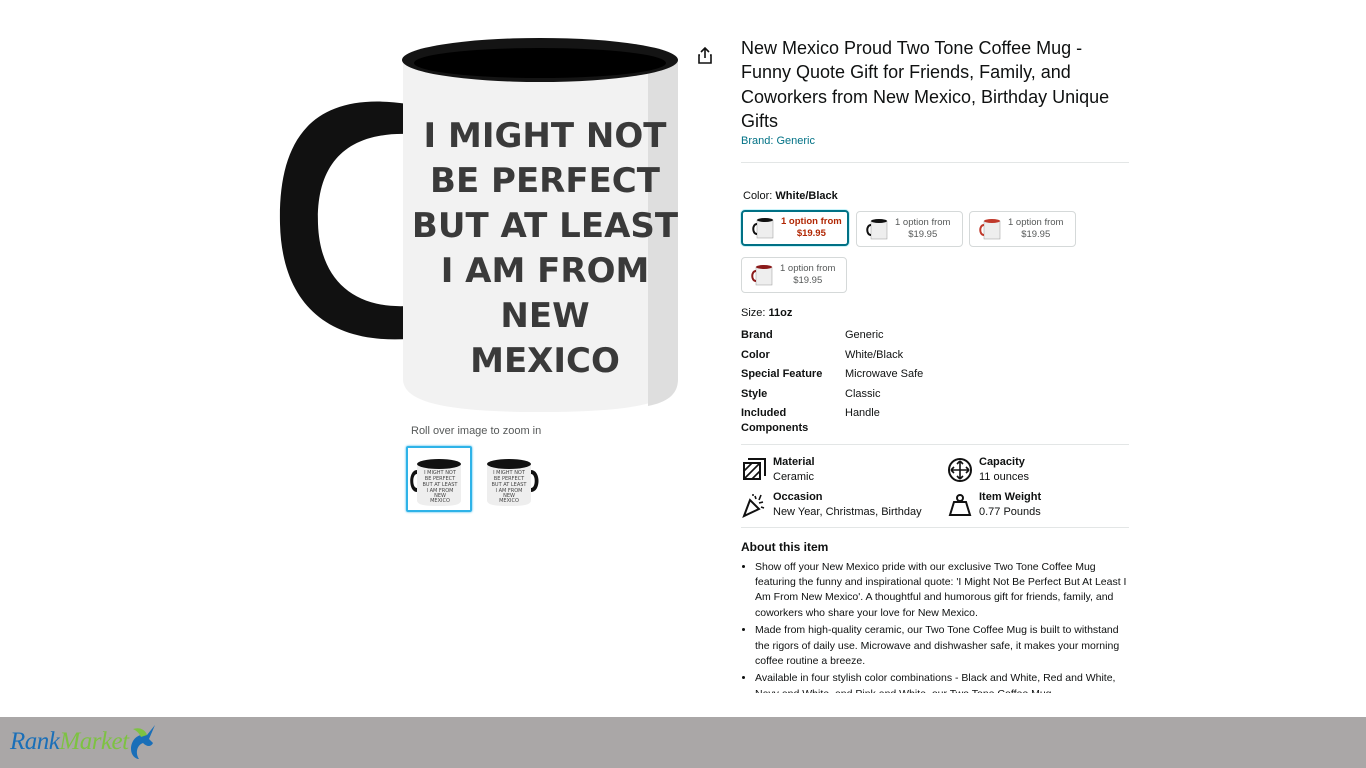  I want to click on feature-capacity: Capacity 11 ounces, so click(988, 470).